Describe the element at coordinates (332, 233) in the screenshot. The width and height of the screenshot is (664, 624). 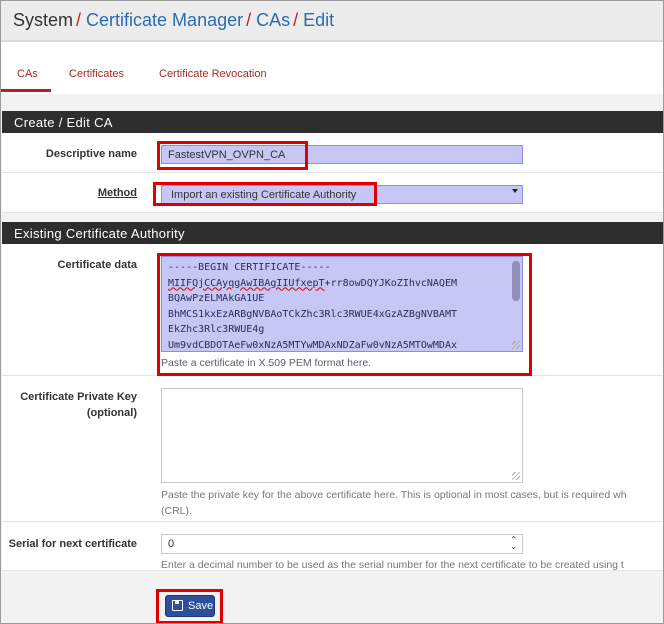
I see `section-header-existing-ca: Existing Certificate Authority` at that location.